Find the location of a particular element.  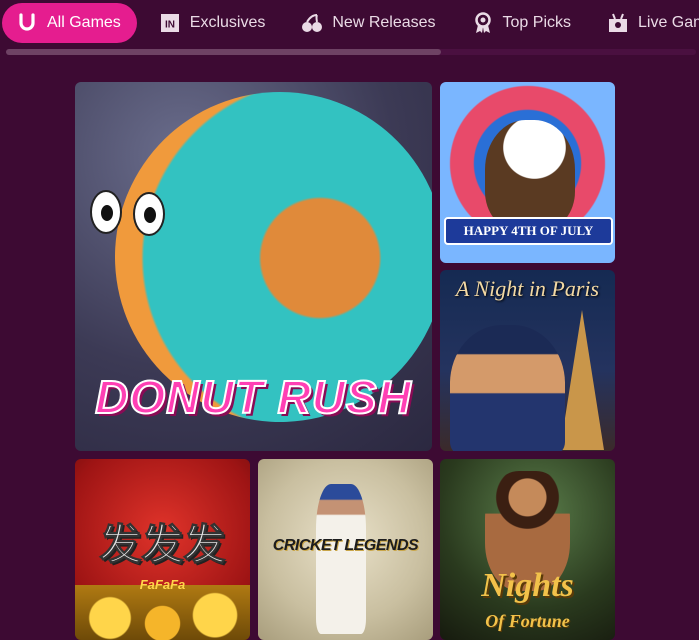

game-title: CRICKET LEGENDS is located at coordinates (345, 545).